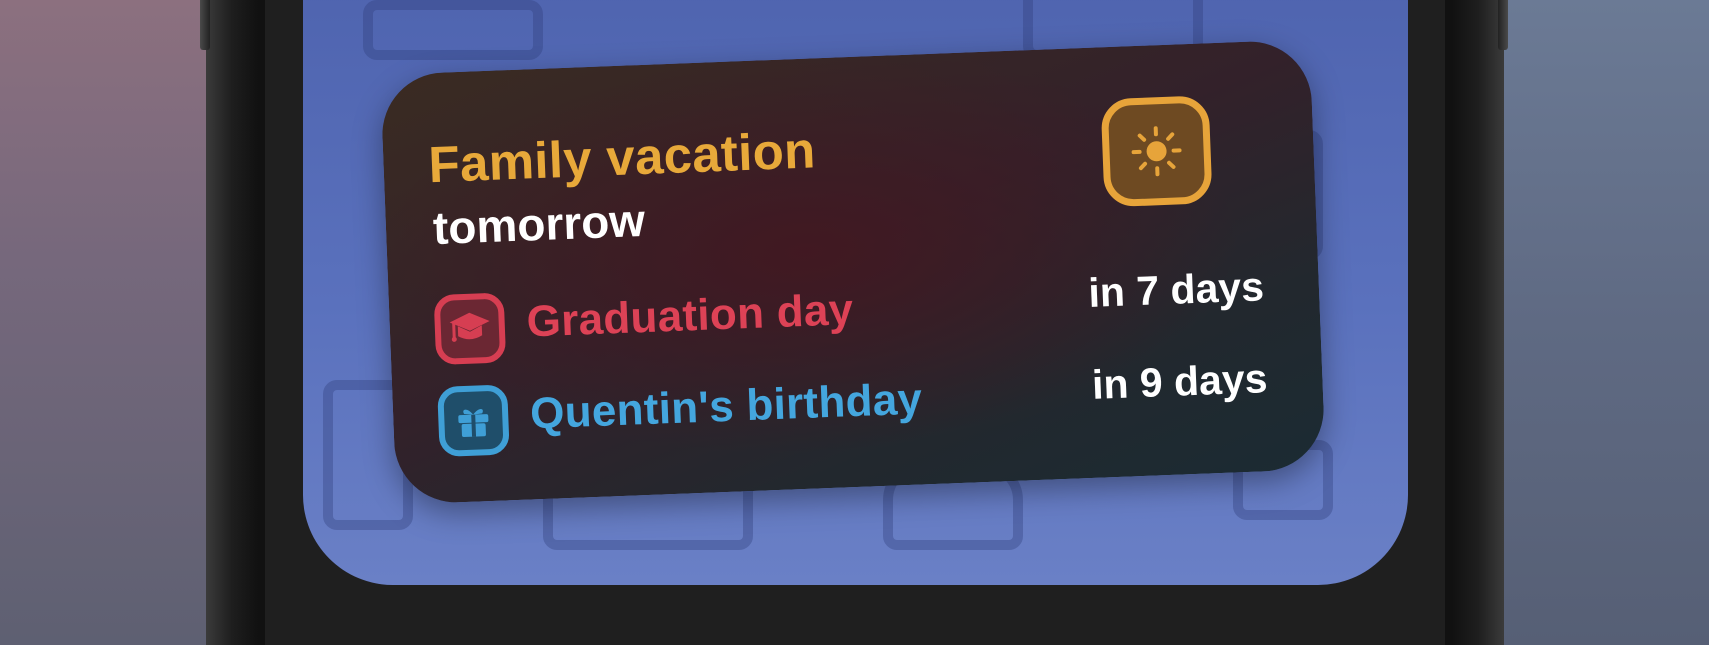 The width and height of the screenshot is (1709, 645). What do you see at coordinates (539, 224) in the screenshot?
I see `widget-subtitle: tomorrow` at bounding box center [539, 224].